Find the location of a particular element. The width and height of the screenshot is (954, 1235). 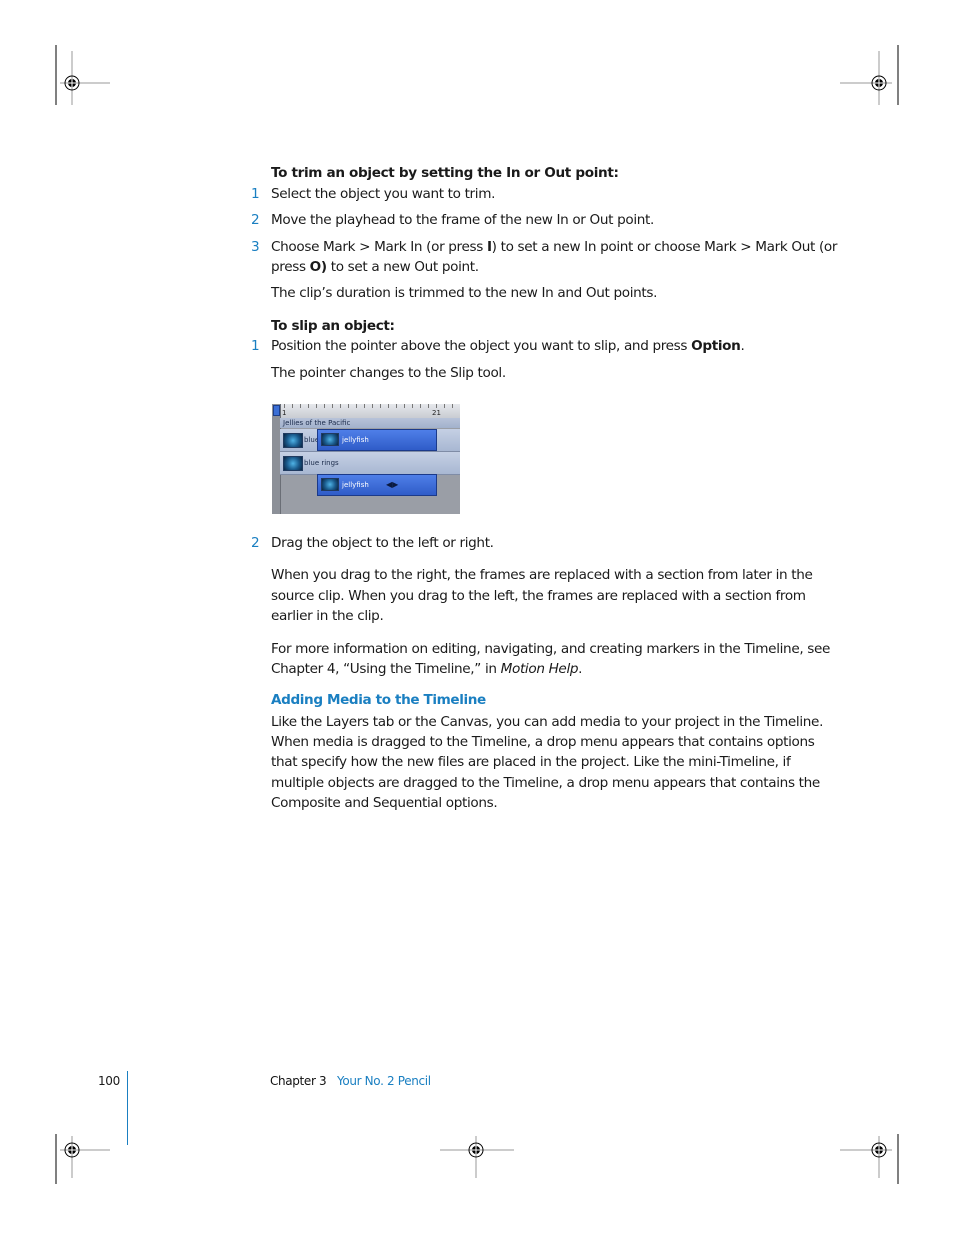

group-track: Jellies of the Pacific is located at coordinates (370, 423).